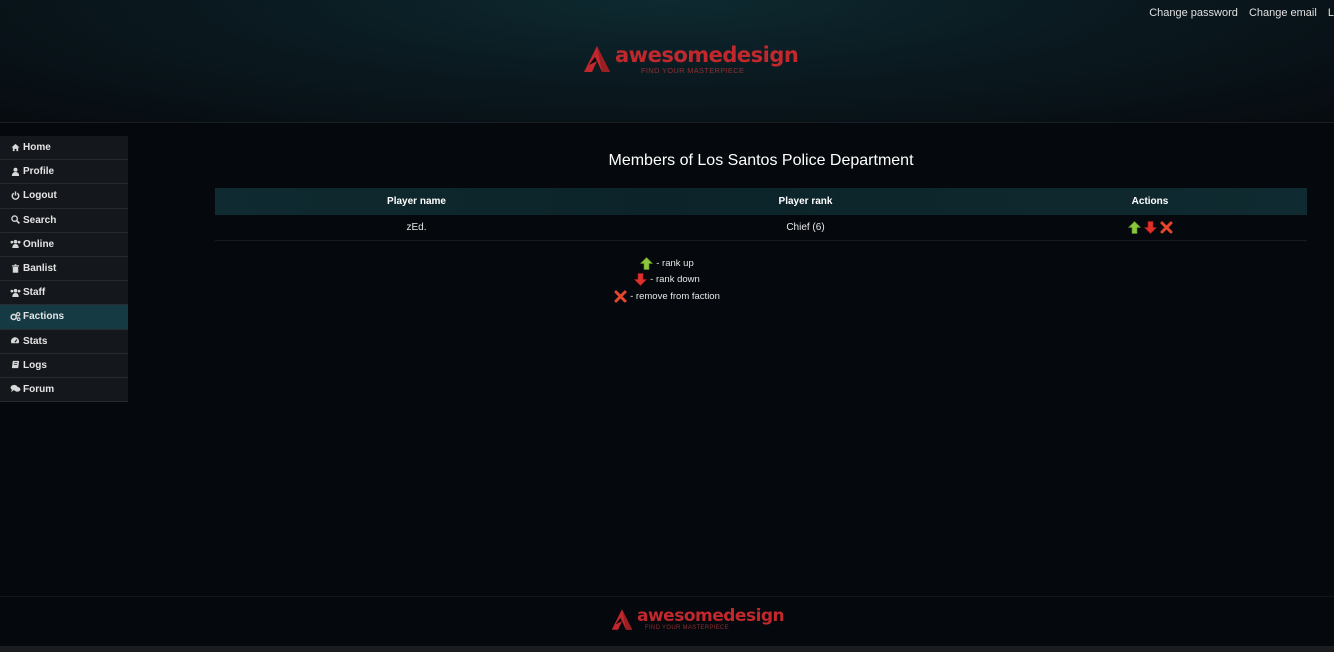 The image size is (1334, 652). I want to click on book-icon, so click(15, 365).